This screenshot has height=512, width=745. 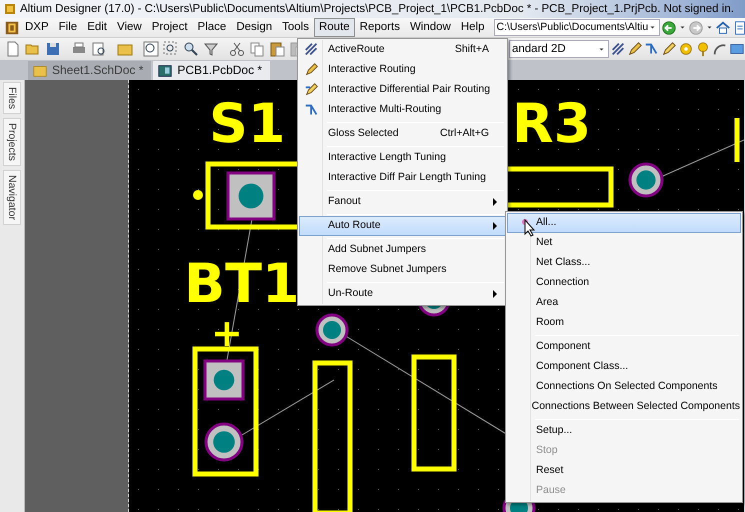 I want to click on menu-item: Design, so click(x=254, y=27).